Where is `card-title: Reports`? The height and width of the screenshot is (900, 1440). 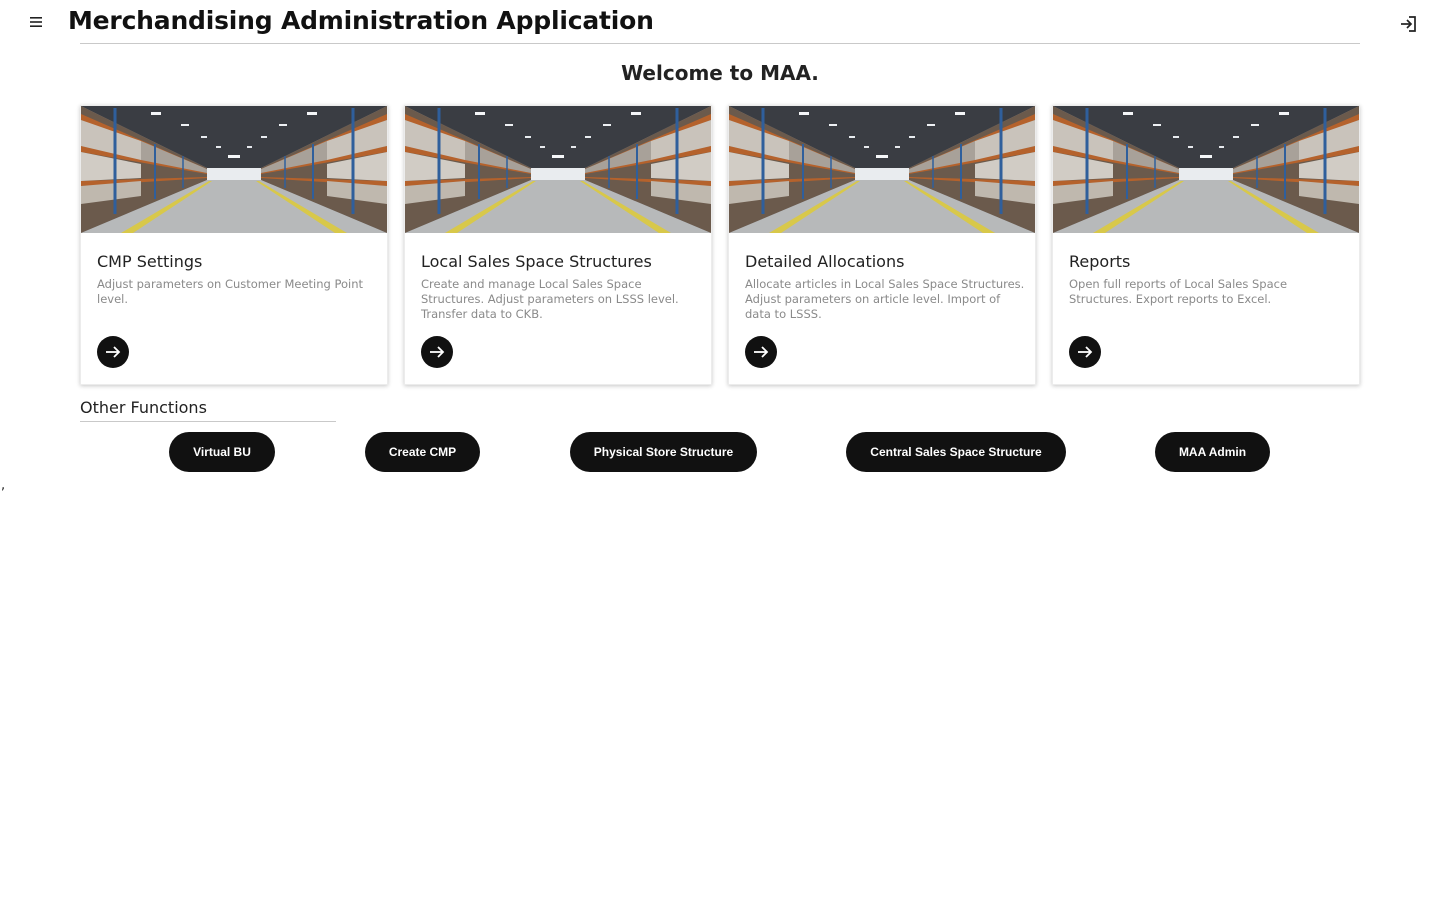
card-title: Reports is located at coordinates (1100, 261).